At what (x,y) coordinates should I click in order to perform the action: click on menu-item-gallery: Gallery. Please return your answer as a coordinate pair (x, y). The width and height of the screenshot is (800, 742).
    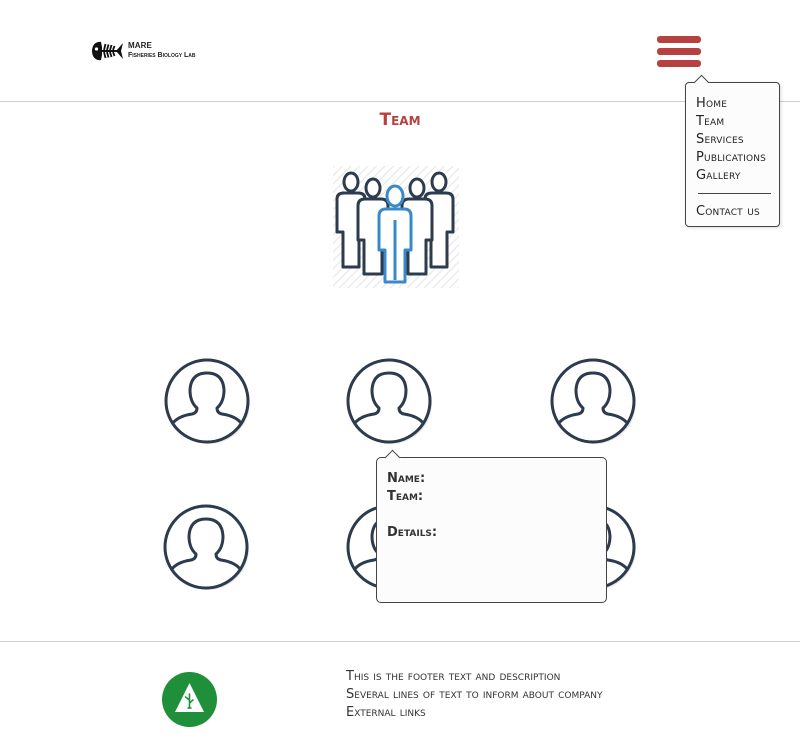
    Looking at the image, I should click on (737, 176).